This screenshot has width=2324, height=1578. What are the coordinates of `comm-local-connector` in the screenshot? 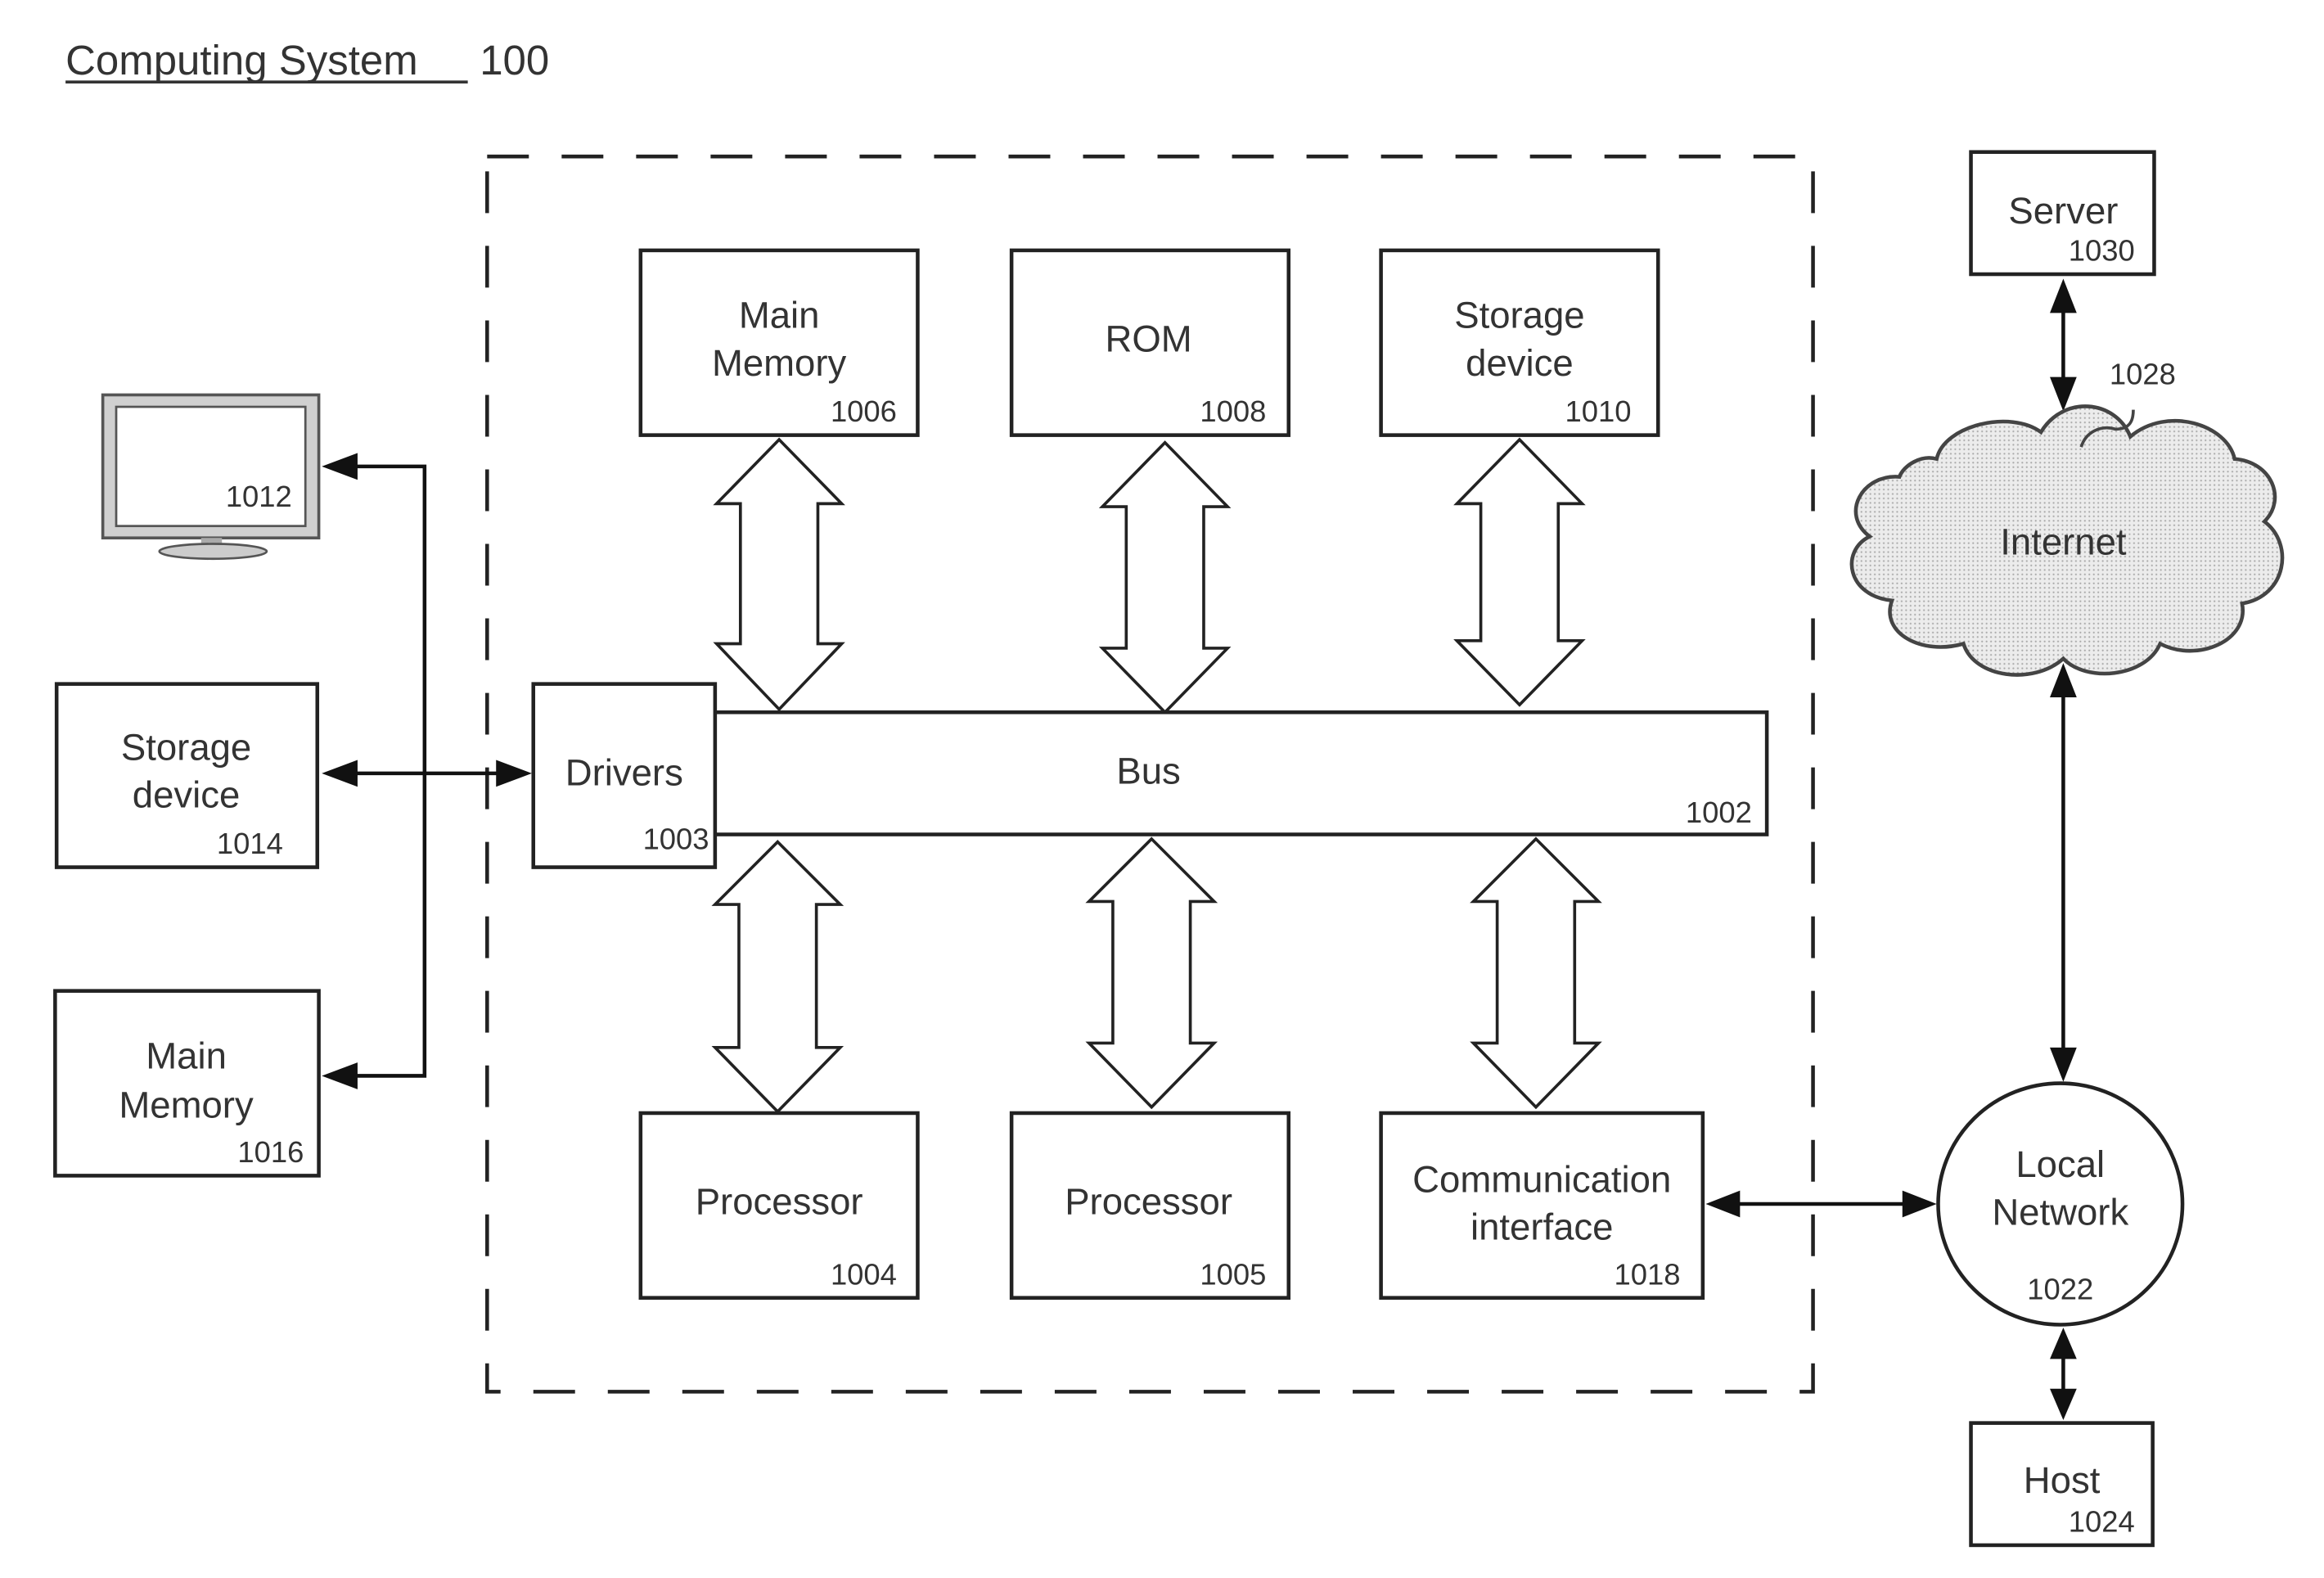 It's located at (1821, 1204).